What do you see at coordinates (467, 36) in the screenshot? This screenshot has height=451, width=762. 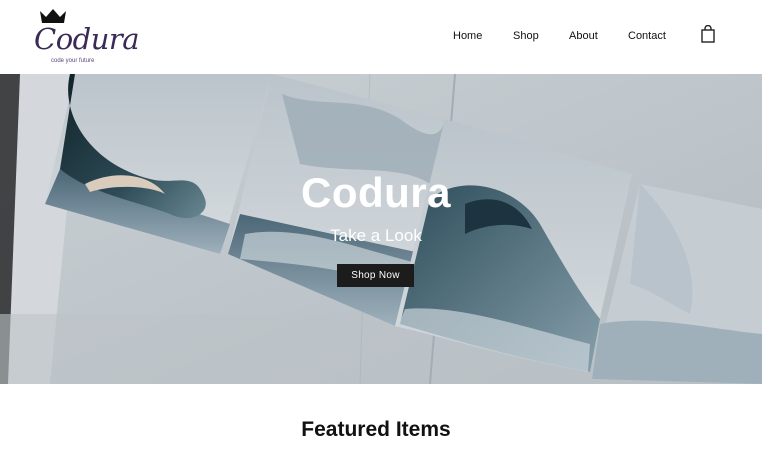 I see `nav-item-home: Home` at bounding box center [467, 36].